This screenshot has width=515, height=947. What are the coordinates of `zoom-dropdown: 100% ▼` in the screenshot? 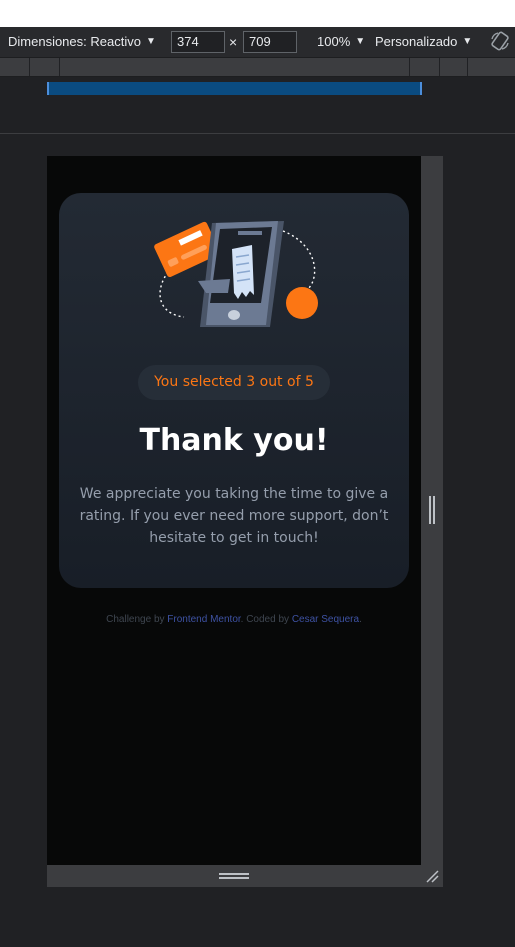 It's located at (341, 42).